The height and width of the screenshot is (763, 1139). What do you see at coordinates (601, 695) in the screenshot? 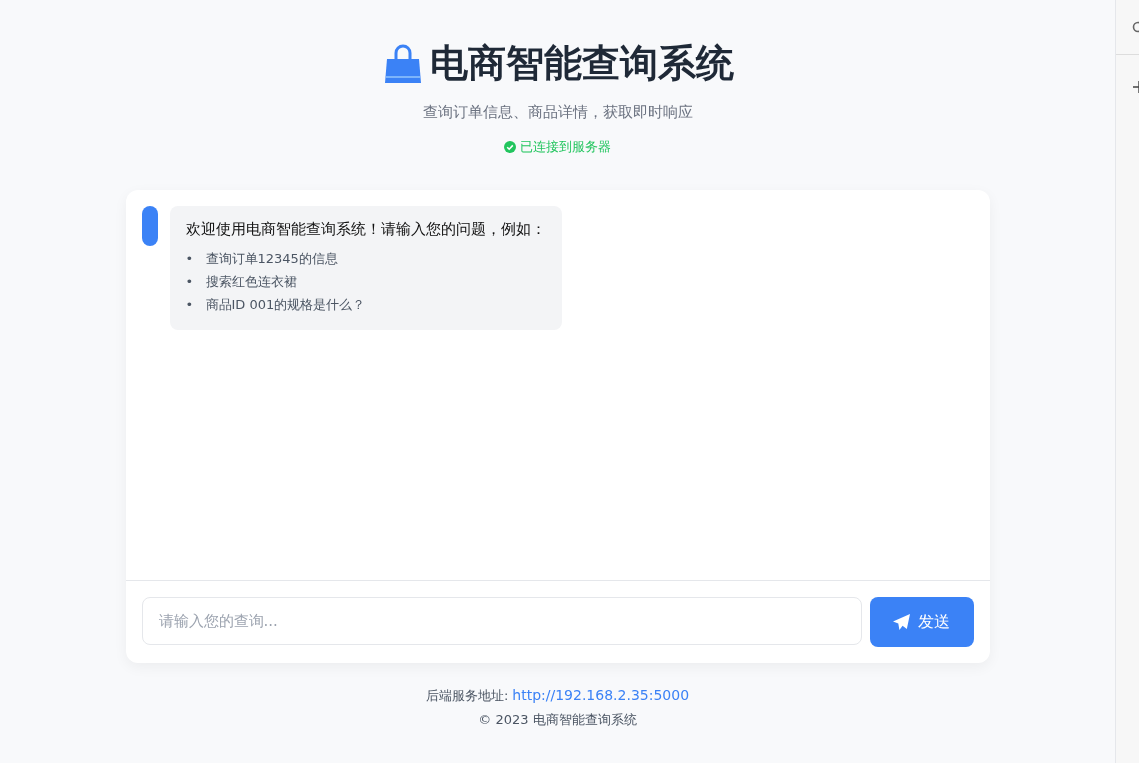
I see `server-link: http://192.168.2.35:5000` at bounding box center [601, 695].